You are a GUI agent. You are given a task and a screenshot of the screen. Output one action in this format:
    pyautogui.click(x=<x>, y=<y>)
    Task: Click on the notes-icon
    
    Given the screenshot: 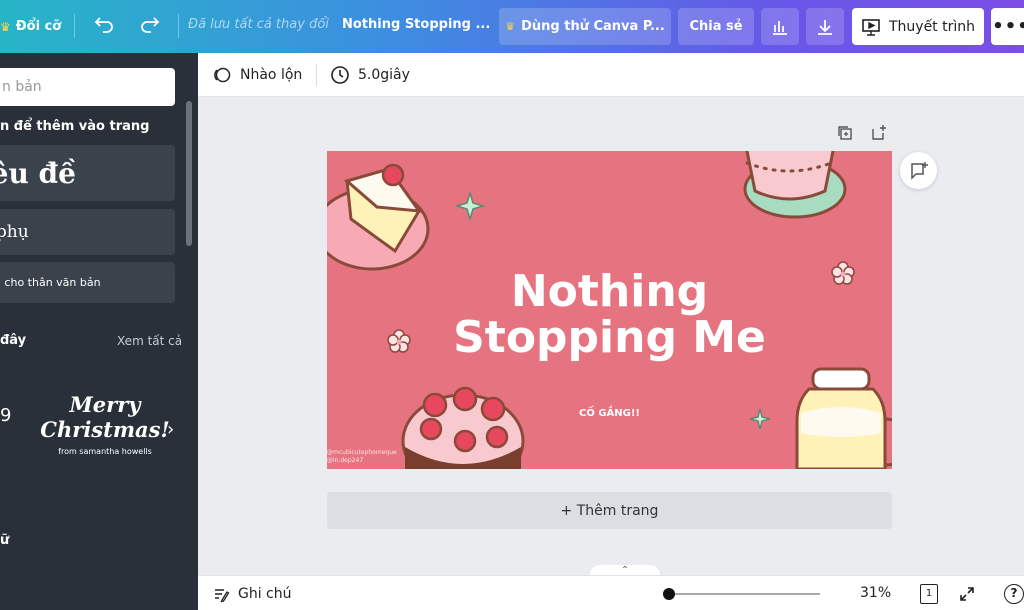 What is the action you would take?
    pyautogui.click(x=222, y=595)
    